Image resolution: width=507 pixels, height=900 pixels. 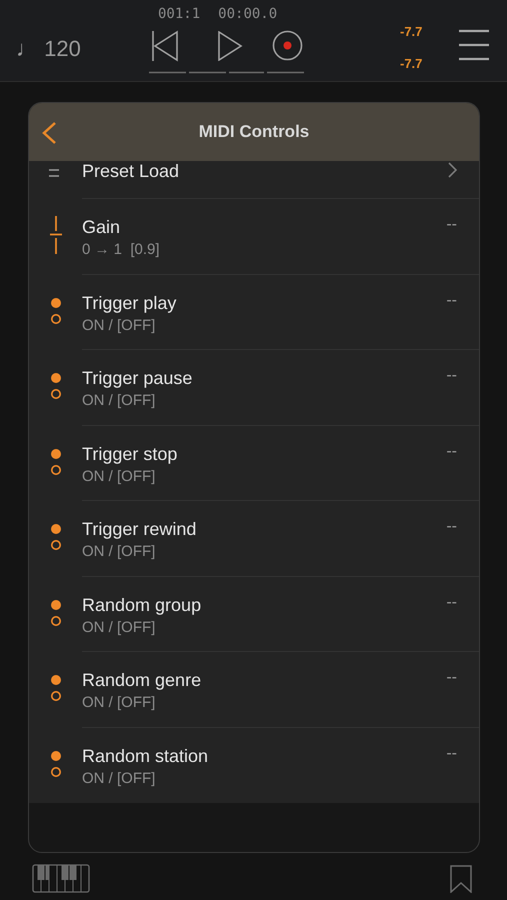 I want to click on control-row: Trigger rewind ON / [OFF] --, so click(x=254, y=538).